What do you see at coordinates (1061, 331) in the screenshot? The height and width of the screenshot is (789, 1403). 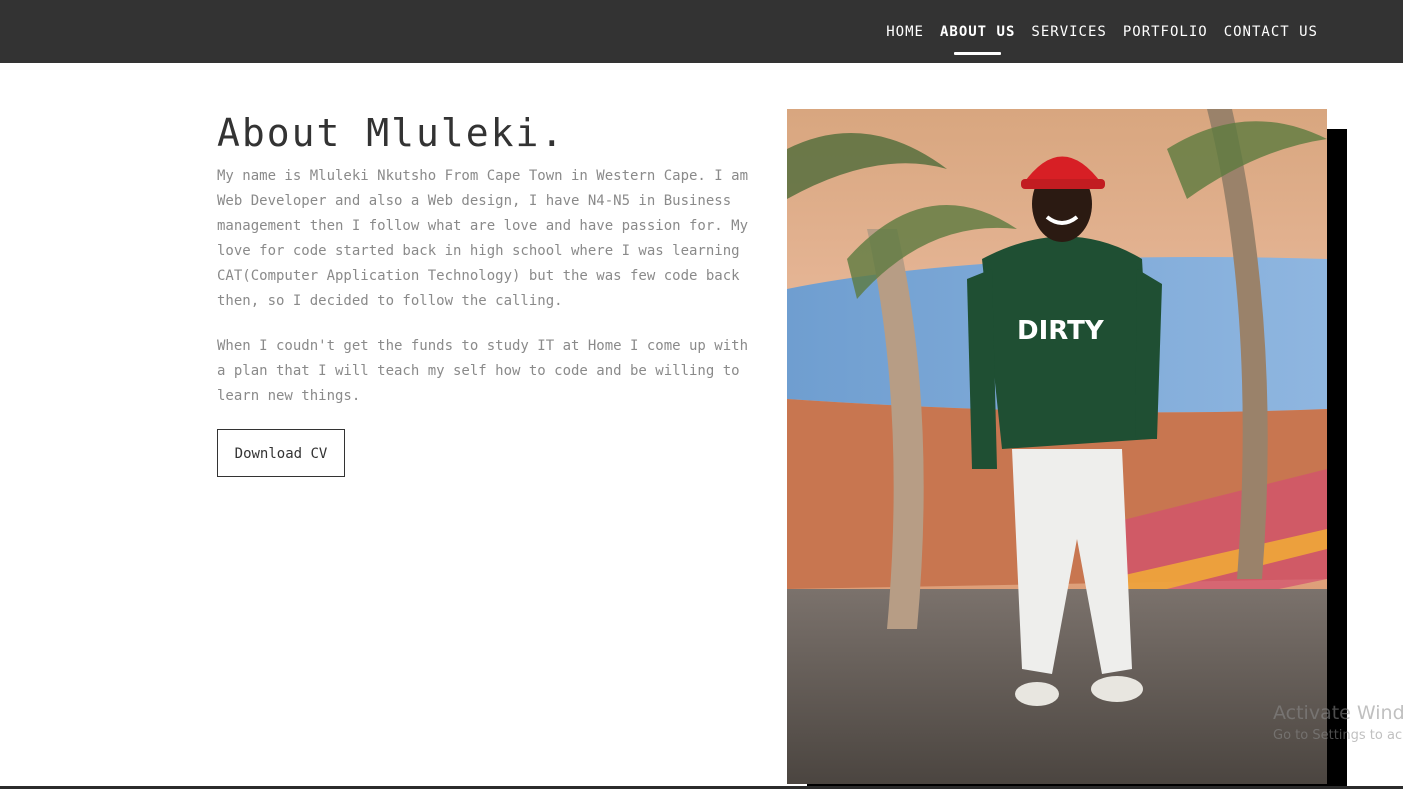 I see `hoodie-text: DIRTY` at bounding box center [1061, 331].